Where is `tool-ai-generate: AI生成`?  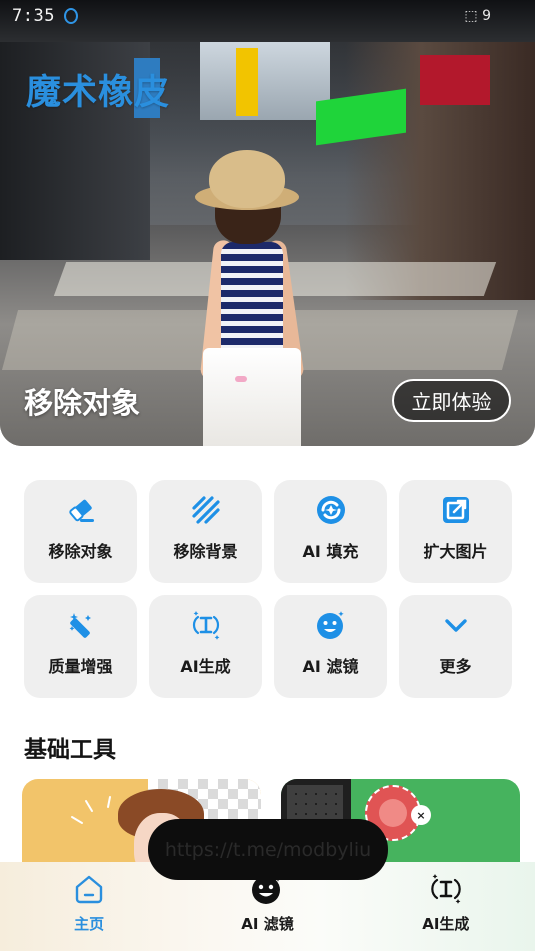 tool-ai-generate: AI生成 is located at coordinates (205, 646).